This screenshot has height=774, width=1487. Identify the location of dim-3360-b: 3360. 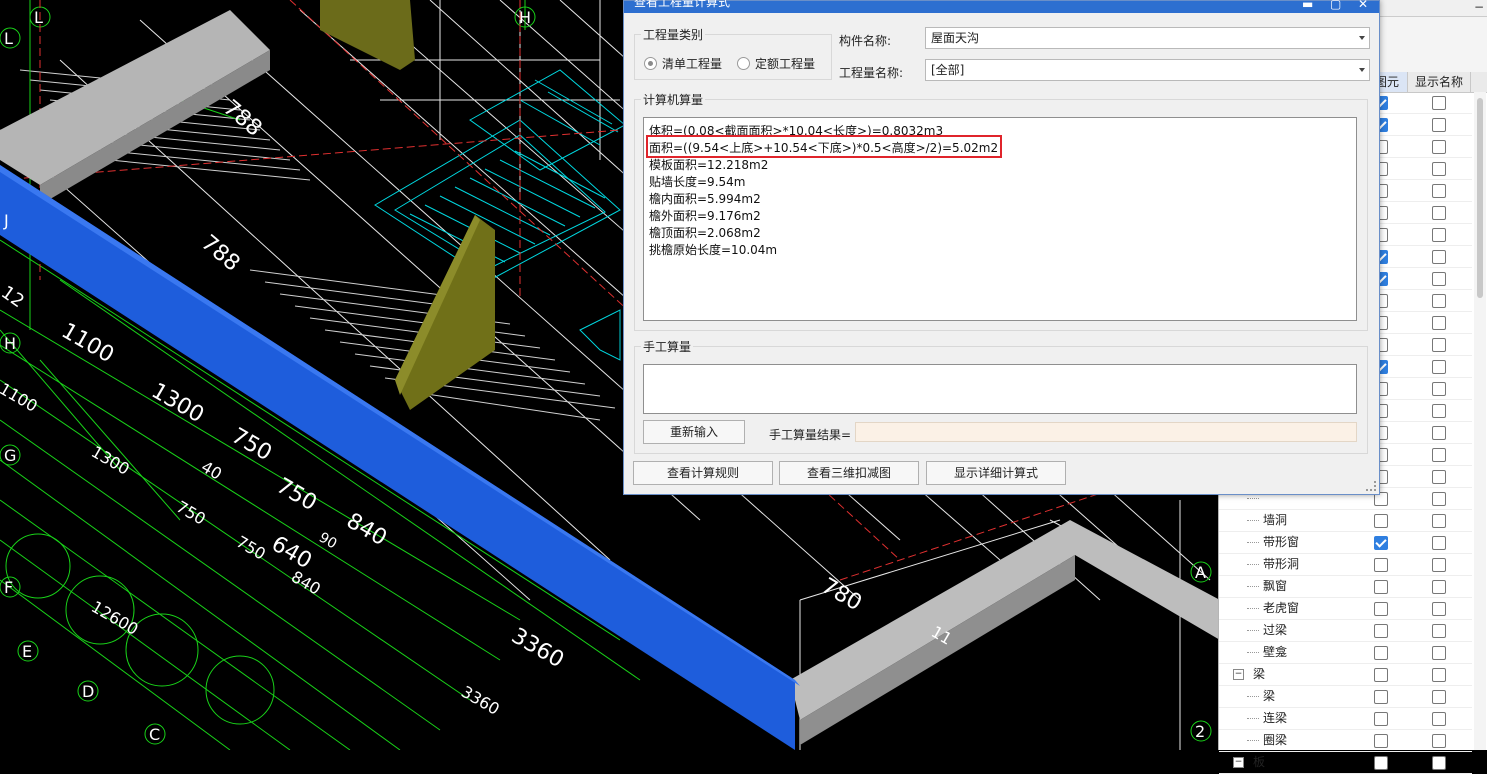
(480, 700).